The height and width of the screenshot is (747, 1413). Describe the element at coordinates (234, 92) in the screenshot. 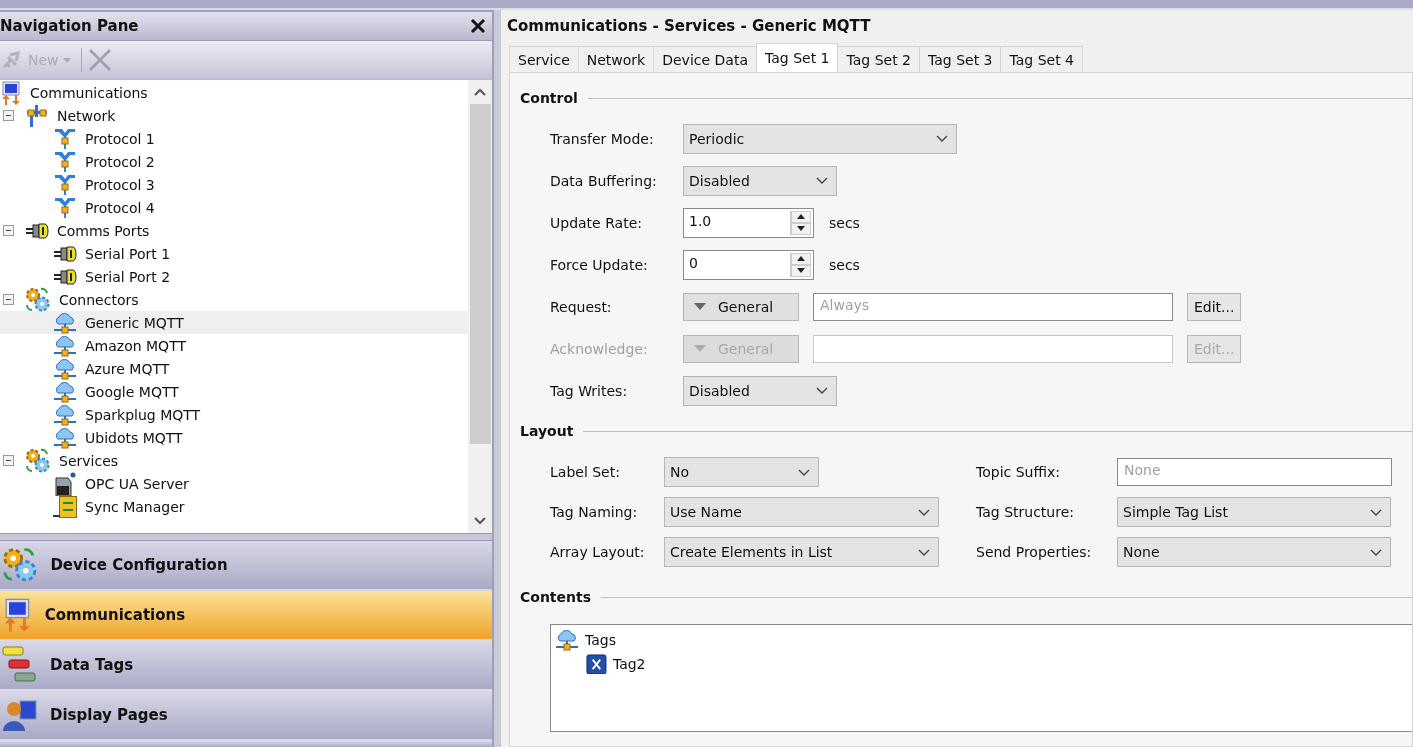

I see `tree-item: Communications` at that location.